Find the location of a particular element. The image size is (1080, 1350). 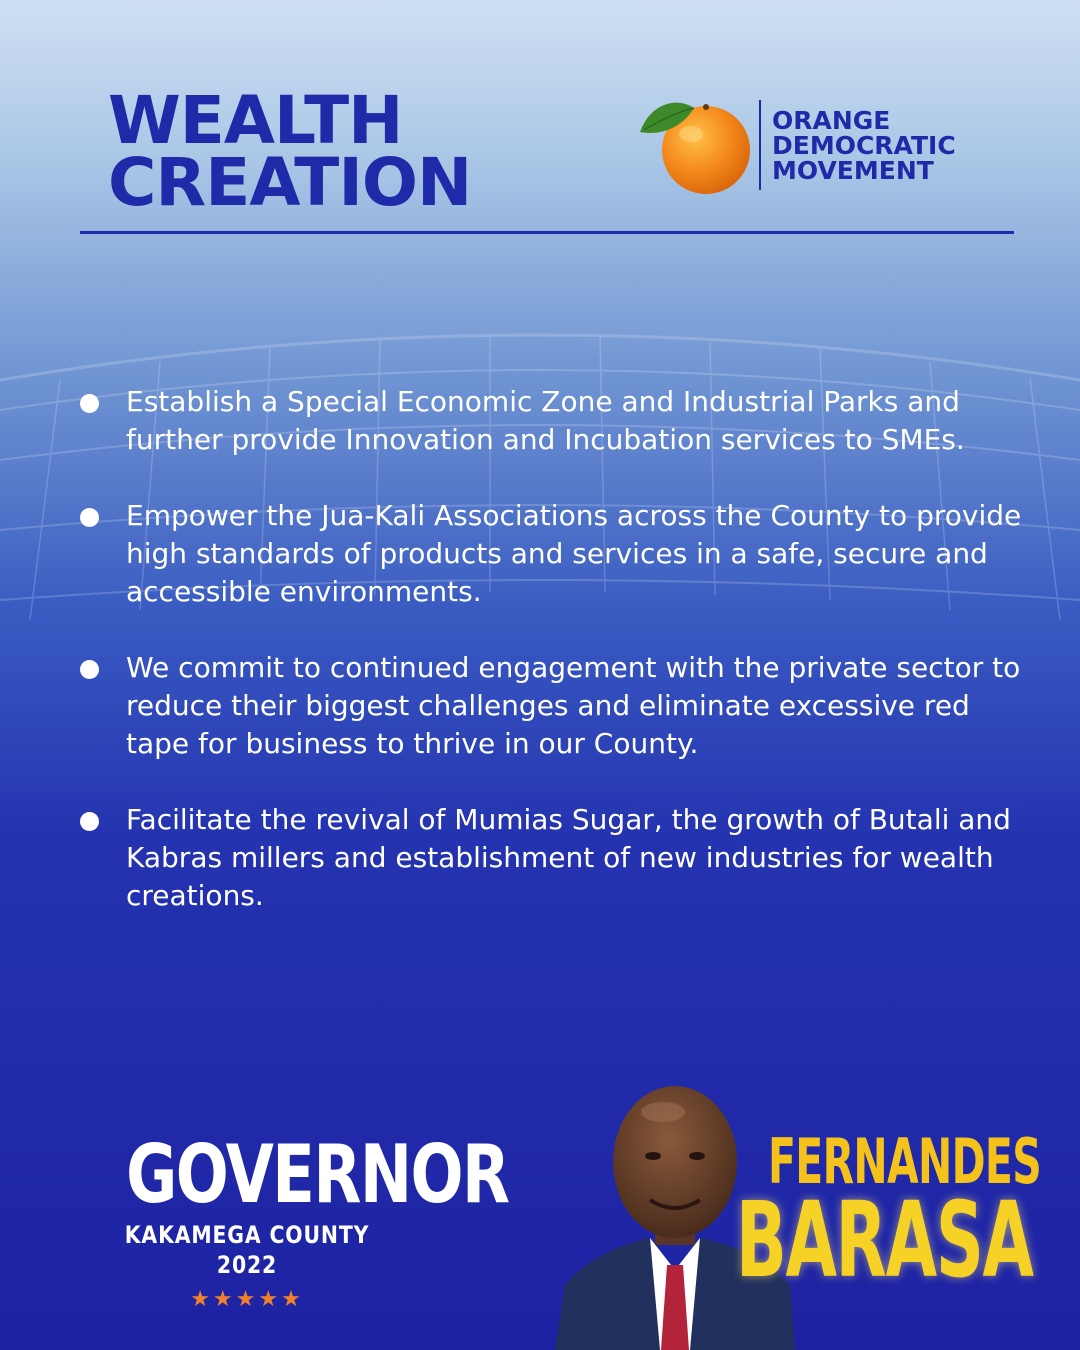

logo-line-3: MOVEMENT is located at coordinates (853, 170).